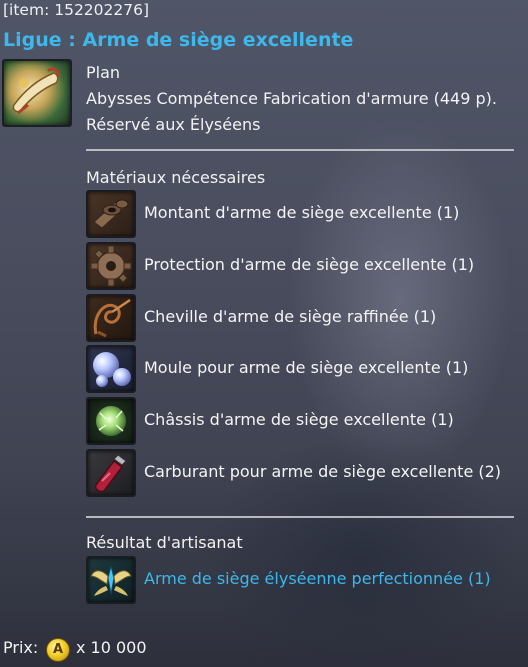 Image resolution: width=528 pixels, height=667 pixels. Describe the element at coordinates (111, 318) in the screenshot. I see `siege-rope-icon` at that location.